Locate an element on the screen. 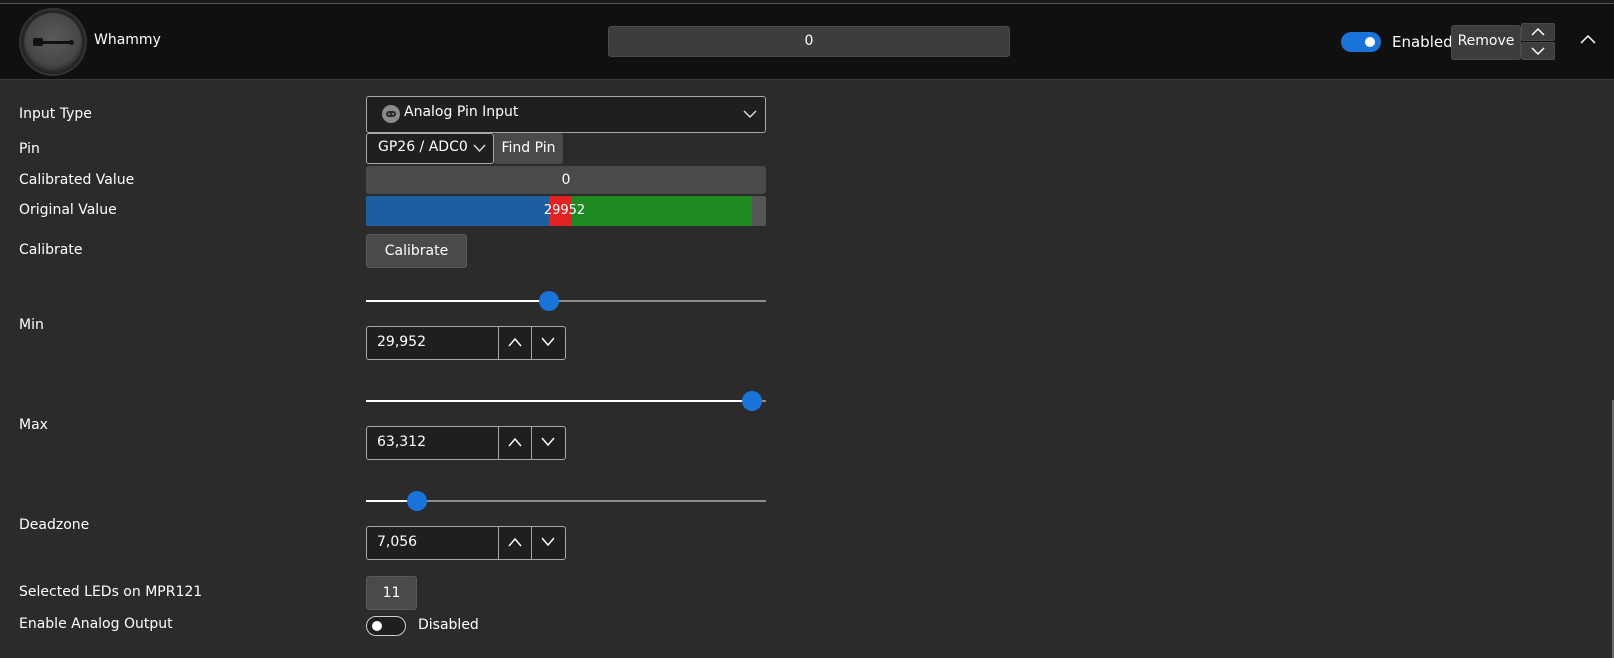 The height and width of the screenshot is (658, 1614). move-down-button is located at coordinates (1538, 51).